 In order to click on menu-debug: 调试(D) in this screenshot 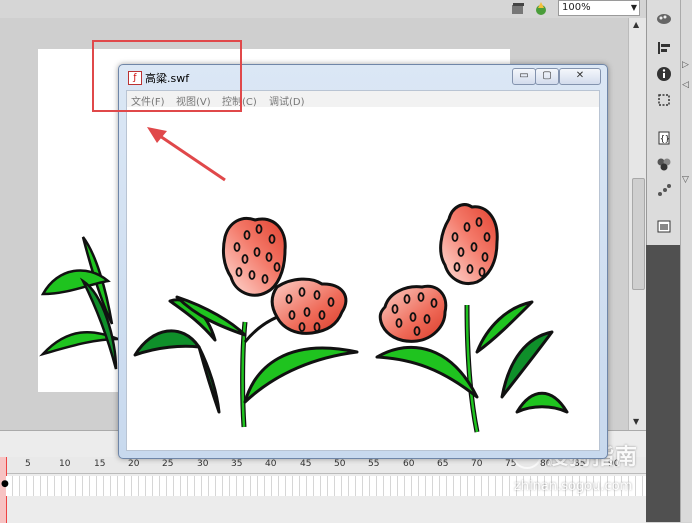, I will do `click(287, 100)`.